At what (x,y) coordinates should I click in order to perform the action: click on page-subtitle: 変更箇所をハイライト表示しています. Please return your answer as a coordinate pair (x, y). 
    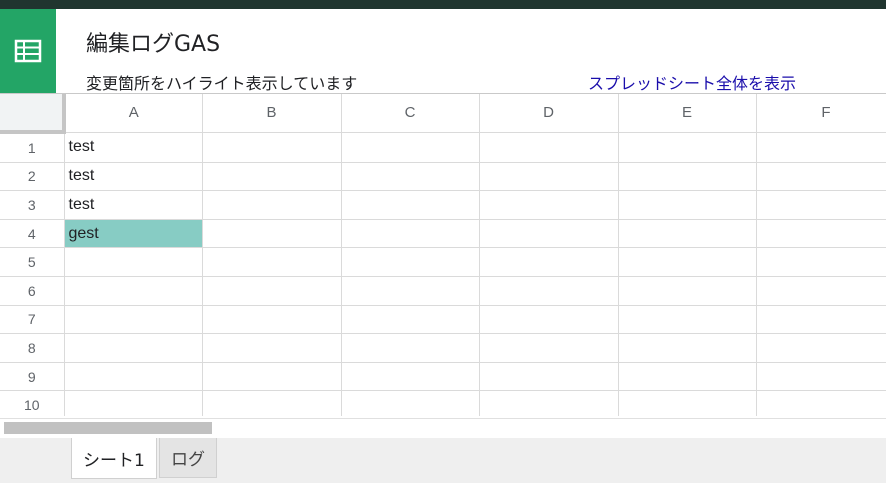
    Looking at the image, I should click on (222, 83).